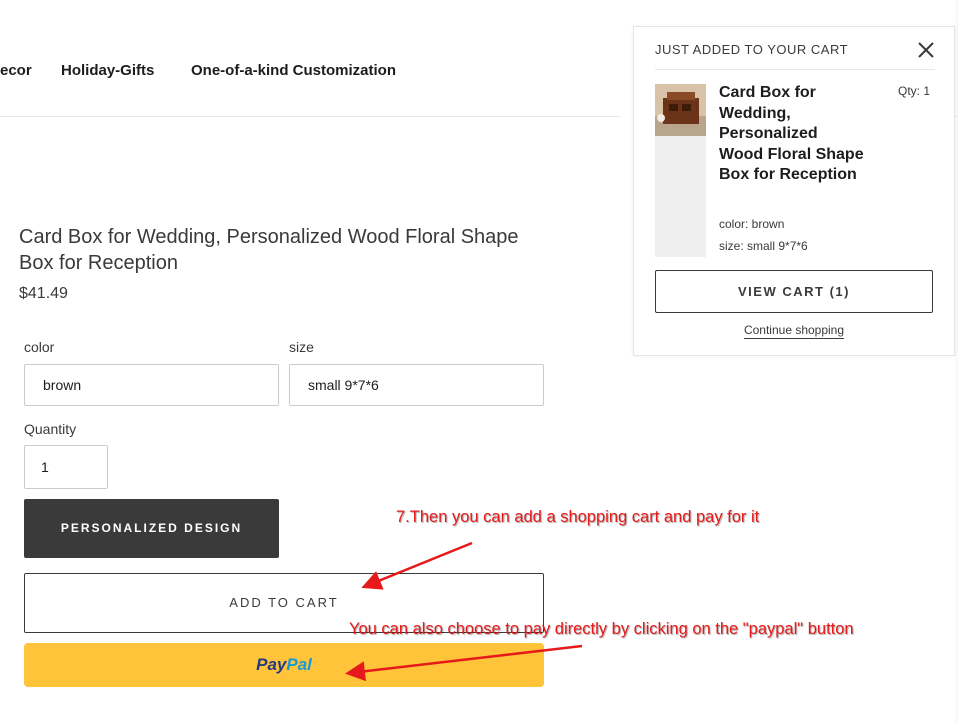 This screenshot has height=722, width=958. I want to click on arrow-to-paypal, so click(464, 663).